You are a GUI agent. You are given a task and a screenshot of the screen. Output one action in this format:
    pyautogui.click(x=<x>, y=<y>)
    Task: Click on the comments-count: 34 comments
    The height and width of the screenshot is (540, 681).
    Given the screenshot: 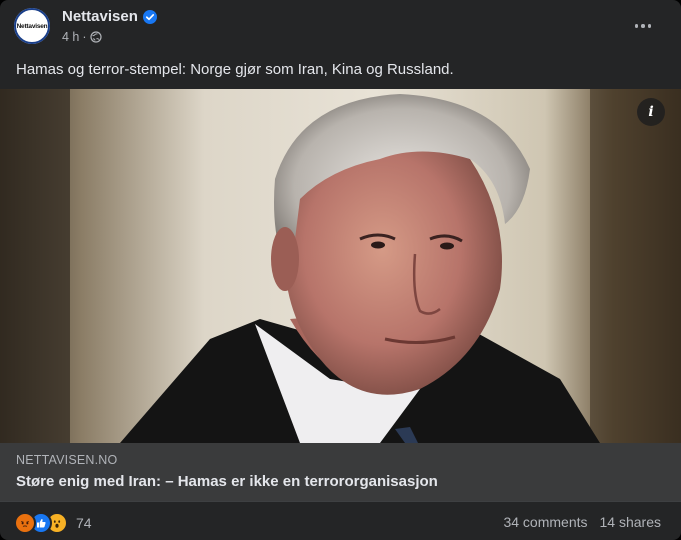 What is the action you would take?
    pyautogui.click(x=545, y=522)
    